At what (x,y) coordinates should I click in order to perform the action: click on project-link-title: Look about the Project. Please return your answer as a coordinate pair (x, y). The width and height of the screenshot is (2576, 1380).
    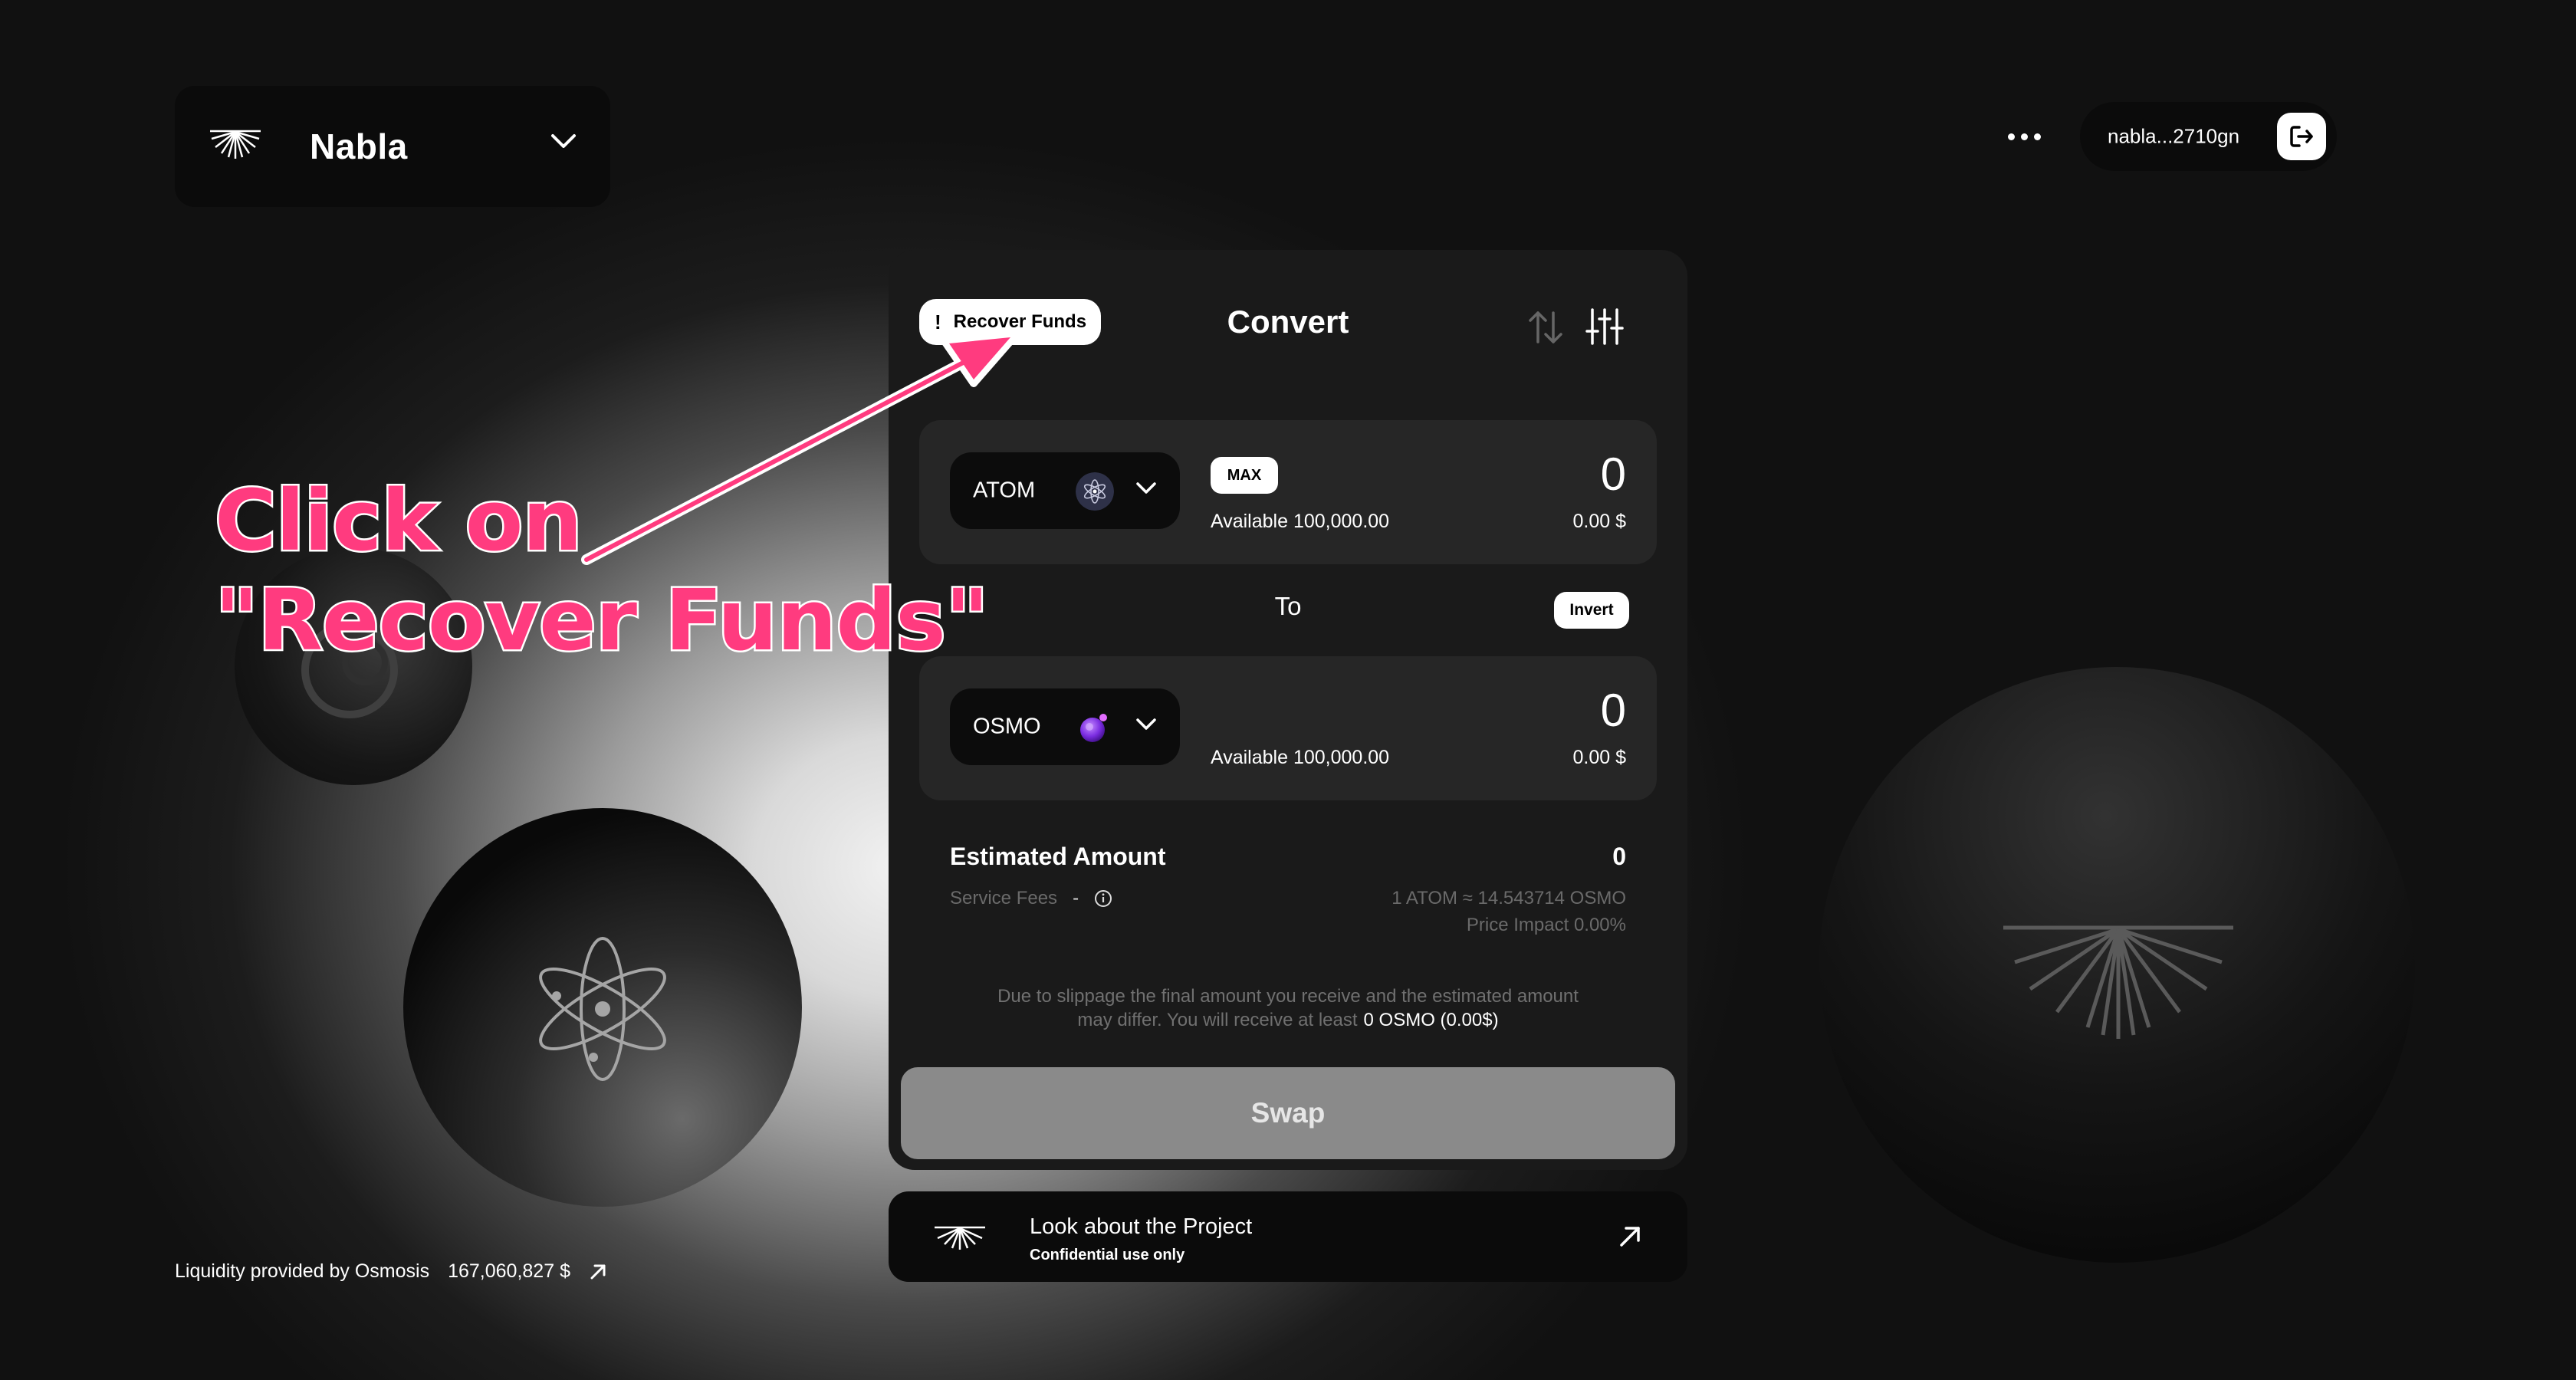
    Looking at the image, I should click on (1142, 1227).